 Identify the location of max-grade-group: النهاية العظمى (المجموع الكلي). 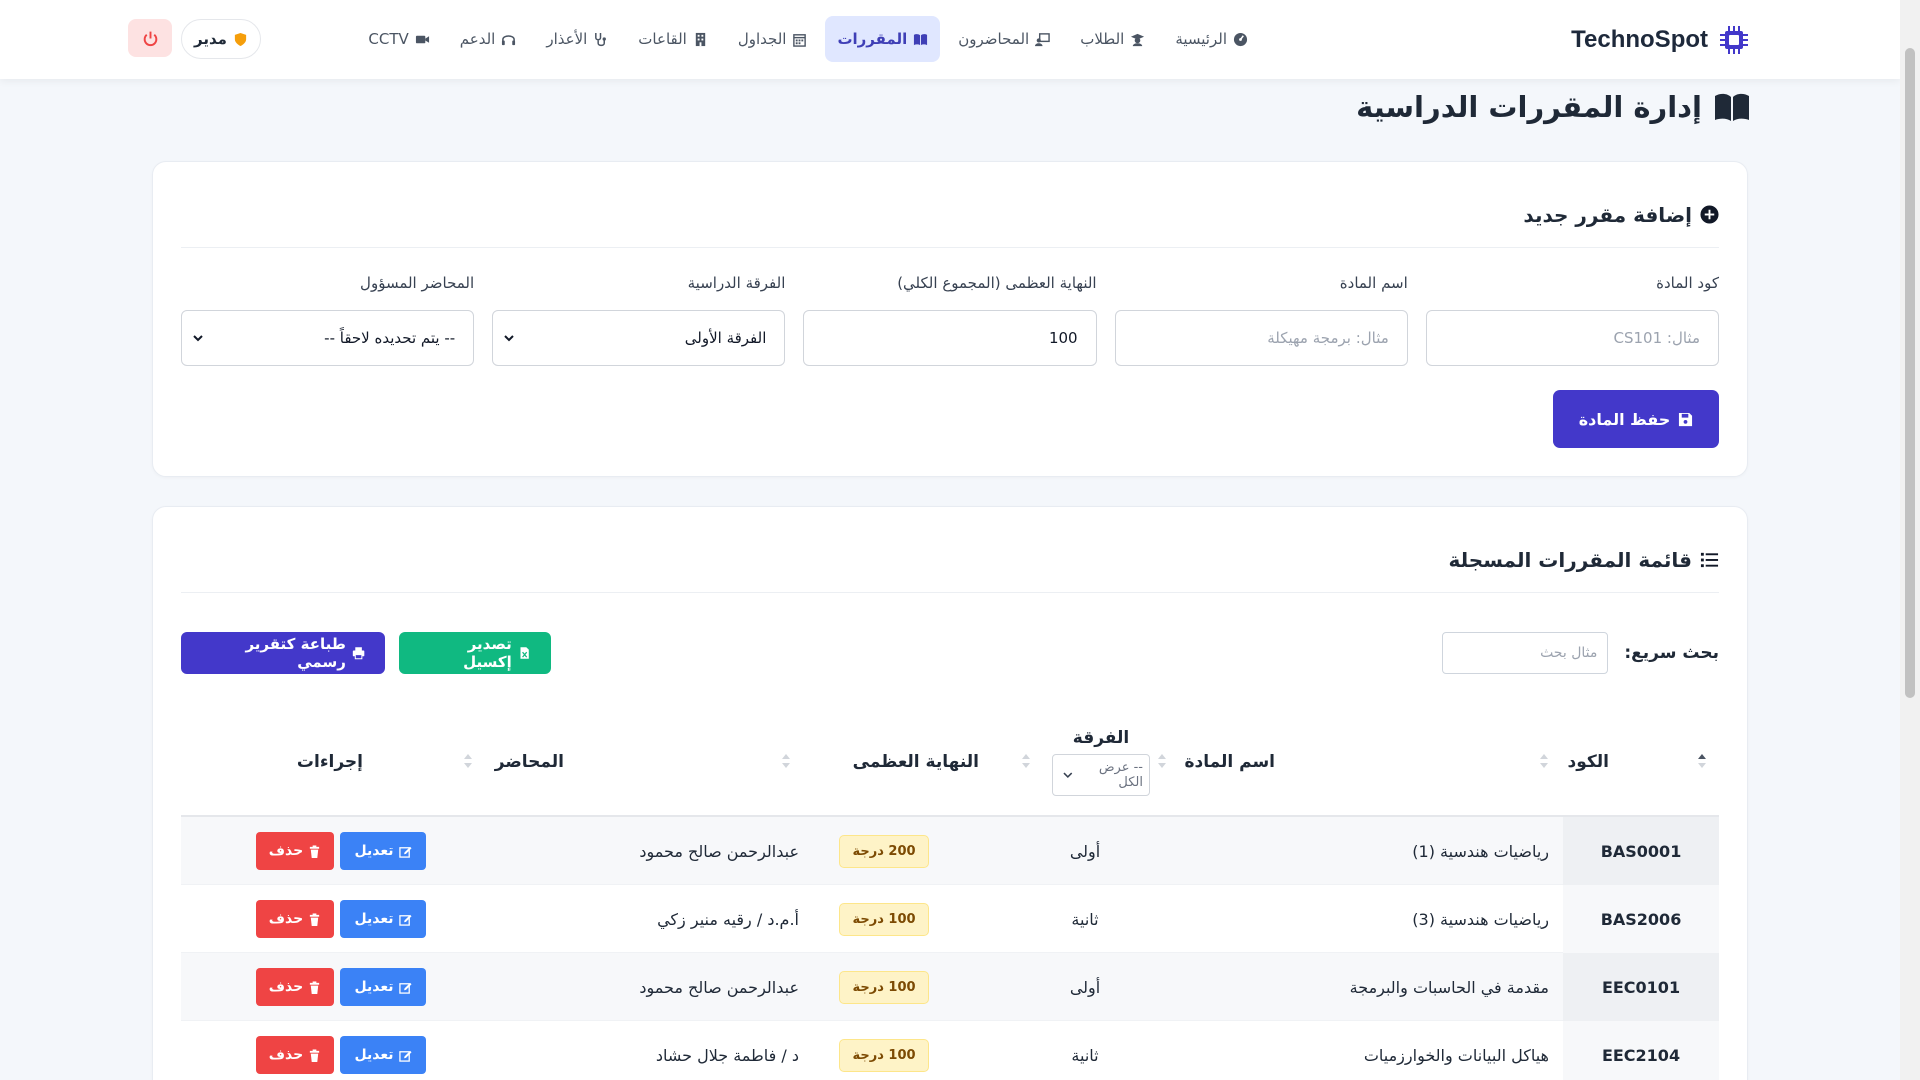
(950, 320).